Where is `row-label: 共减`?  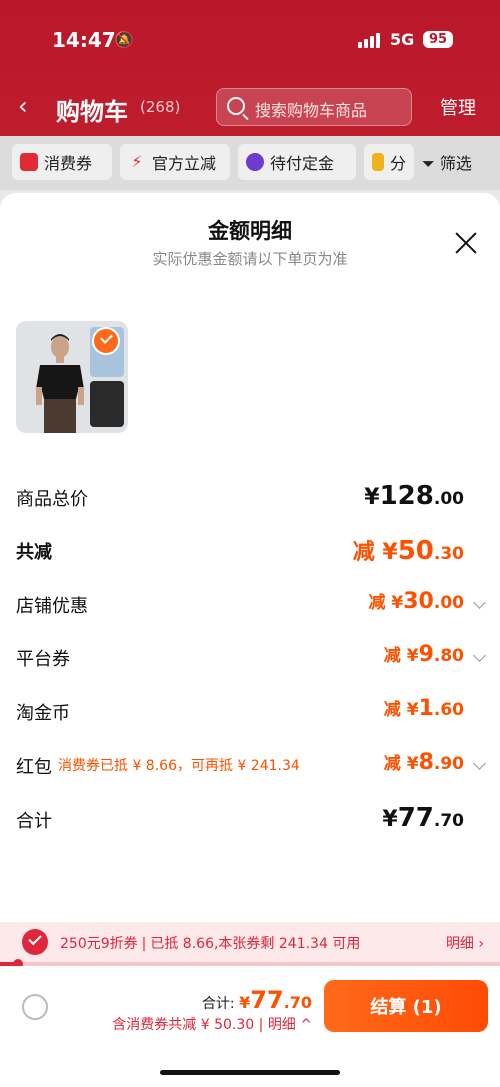 row-label: 共减 is located at coordinates (34, 552).